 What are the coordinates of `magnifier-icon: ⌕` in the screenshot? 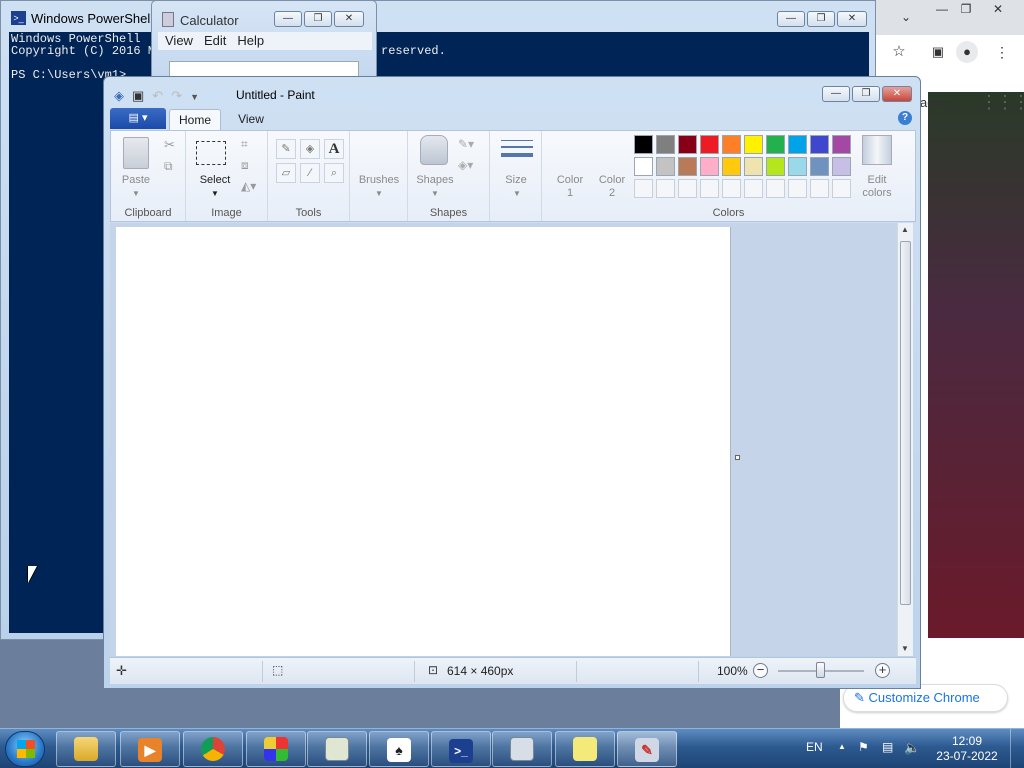 It's located at (334, 173).